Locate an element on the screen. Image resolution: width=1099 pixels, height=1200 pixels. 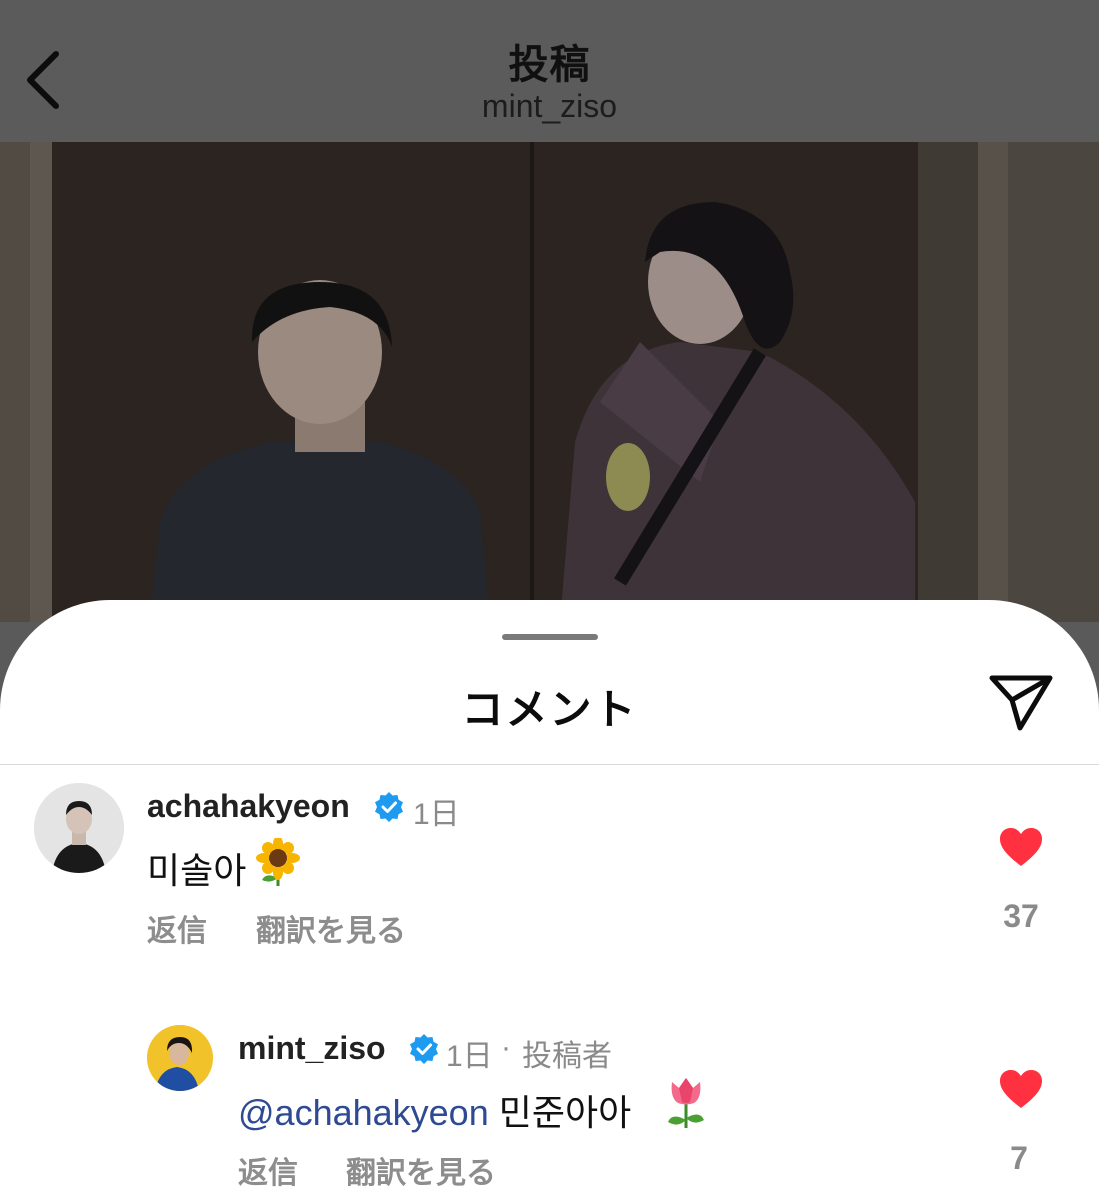
tulip-emoji is located at coordinates (686, 1103).